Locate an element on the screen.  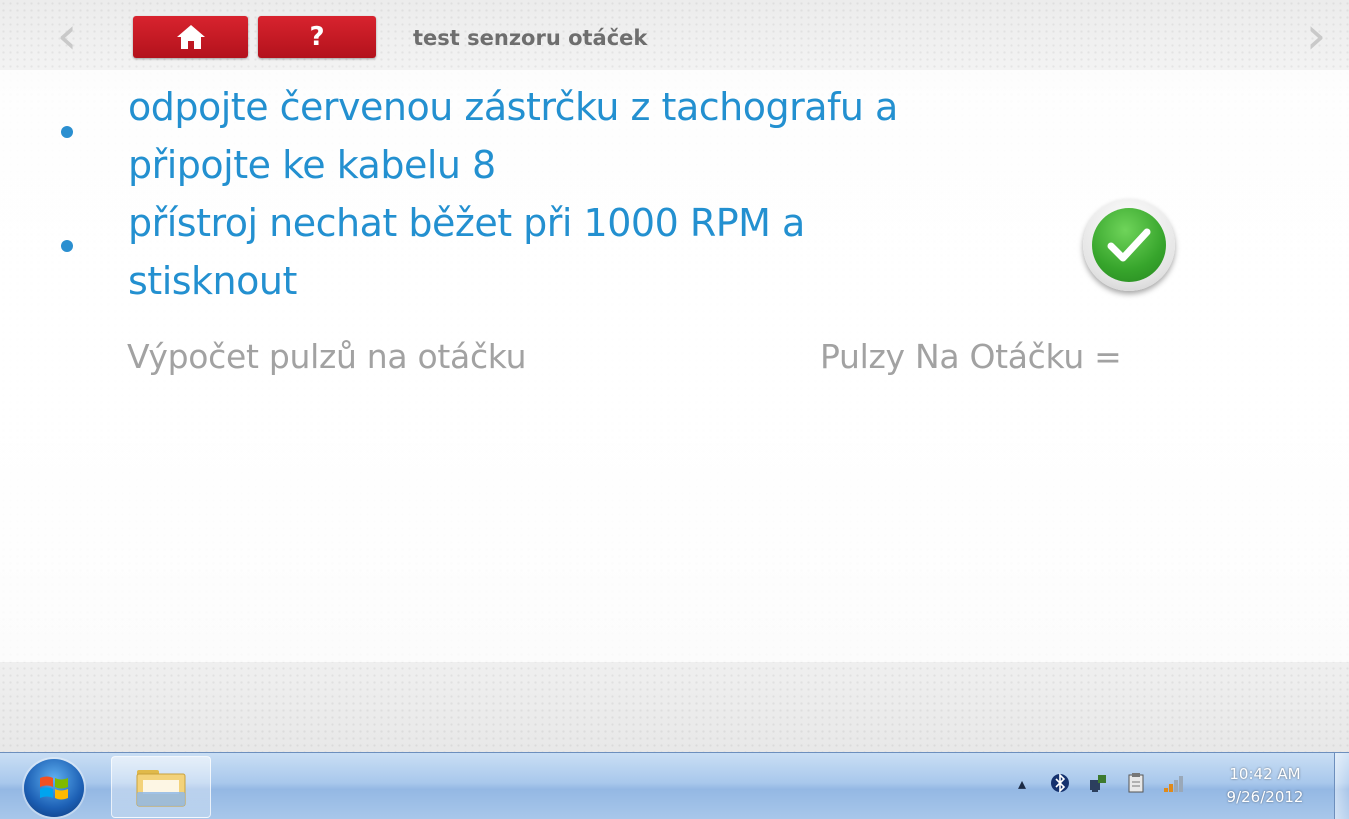
ok-button-face is located at coordinates (1129, 245).